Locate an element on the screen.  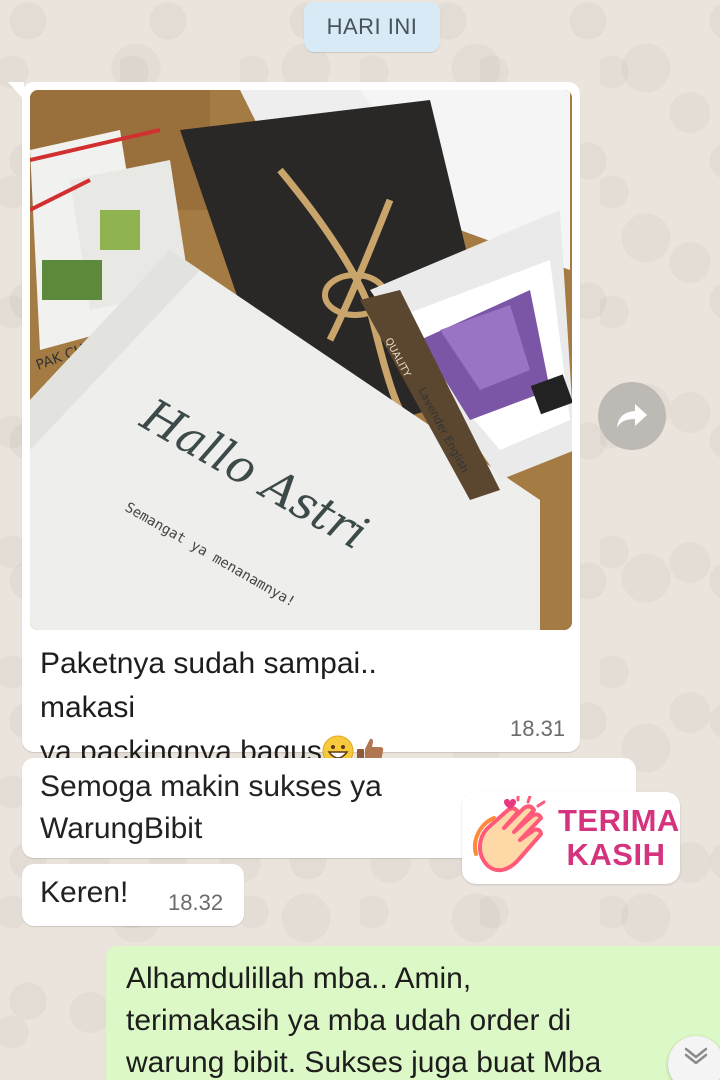
message-text-line-2: WarungBibit is located at coordinates (121, 828).